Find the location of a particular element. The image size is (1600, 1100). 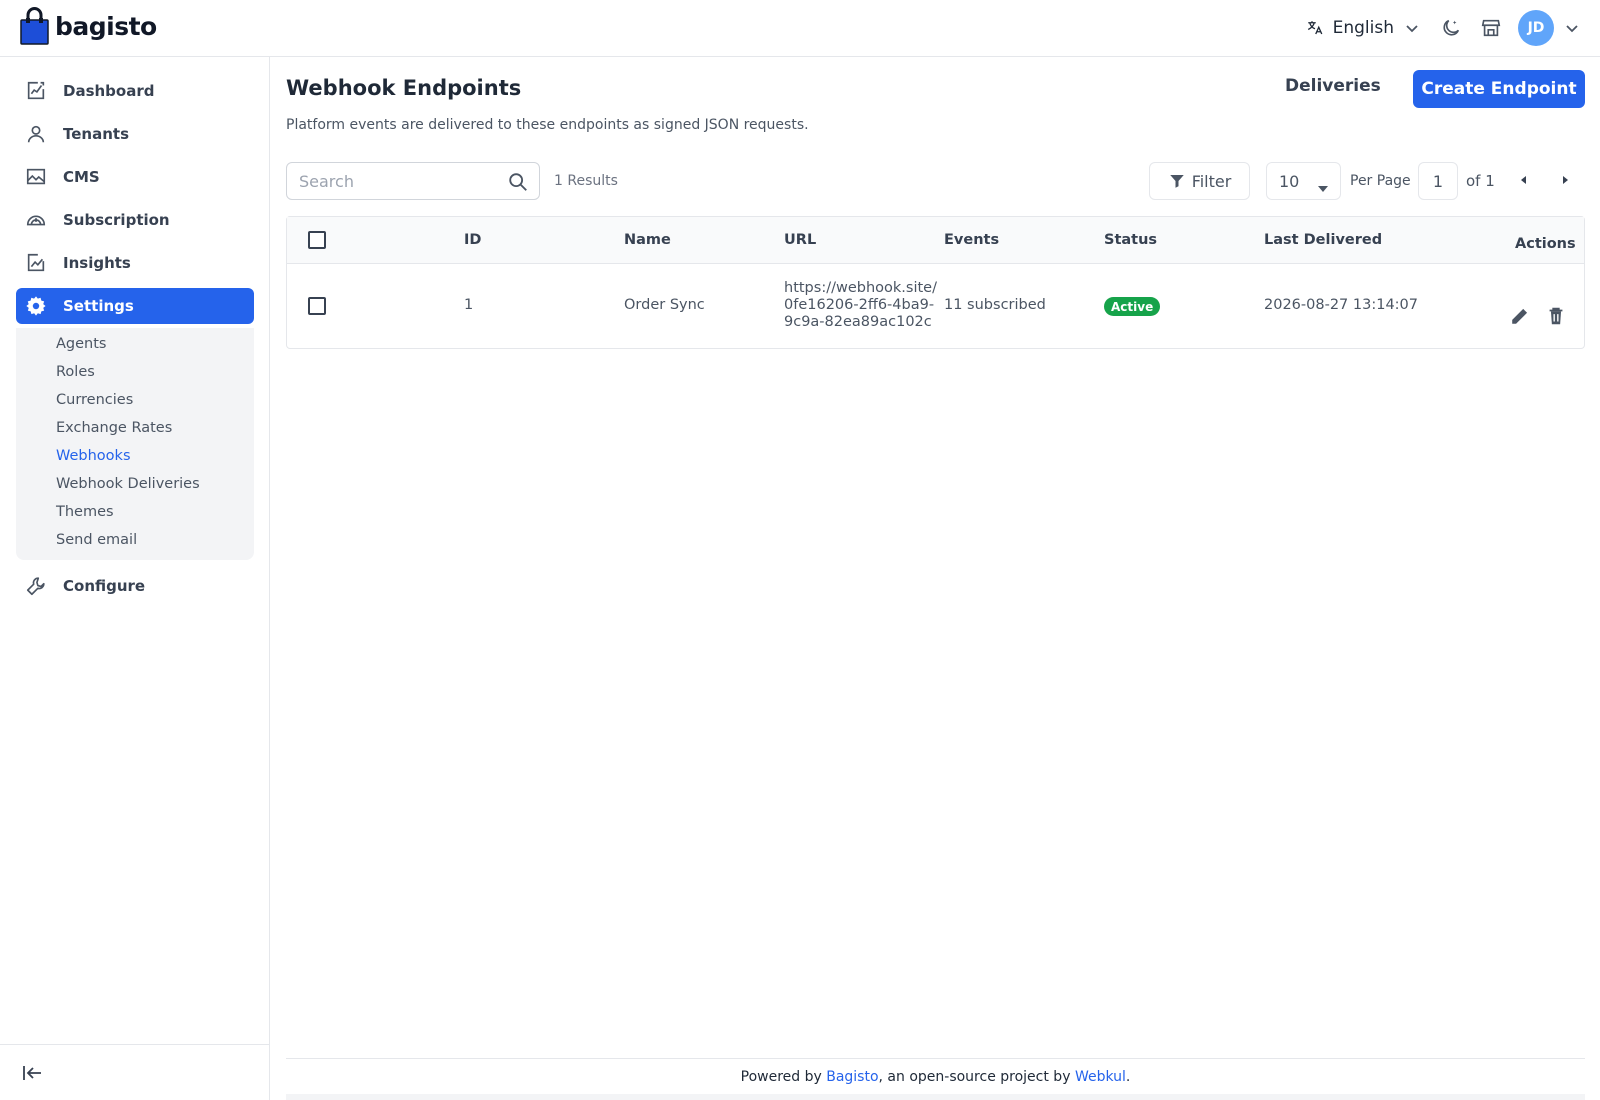

status-badge: Active is located at coordinates (1132, 306).